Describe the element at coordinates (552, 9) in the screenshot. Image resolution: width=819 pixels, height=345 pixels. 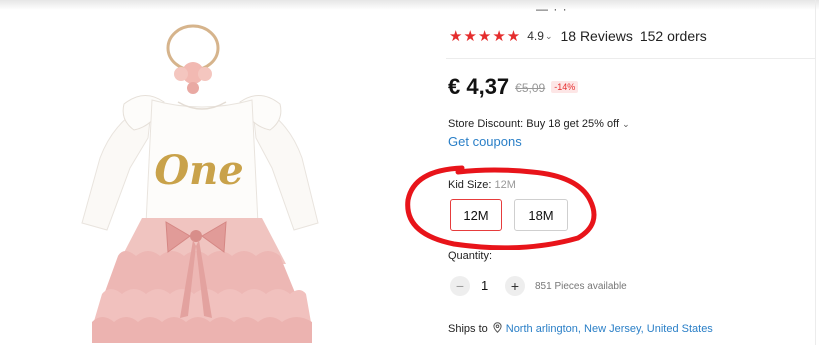
I see `cropped-title-text: — · ·` at that location.